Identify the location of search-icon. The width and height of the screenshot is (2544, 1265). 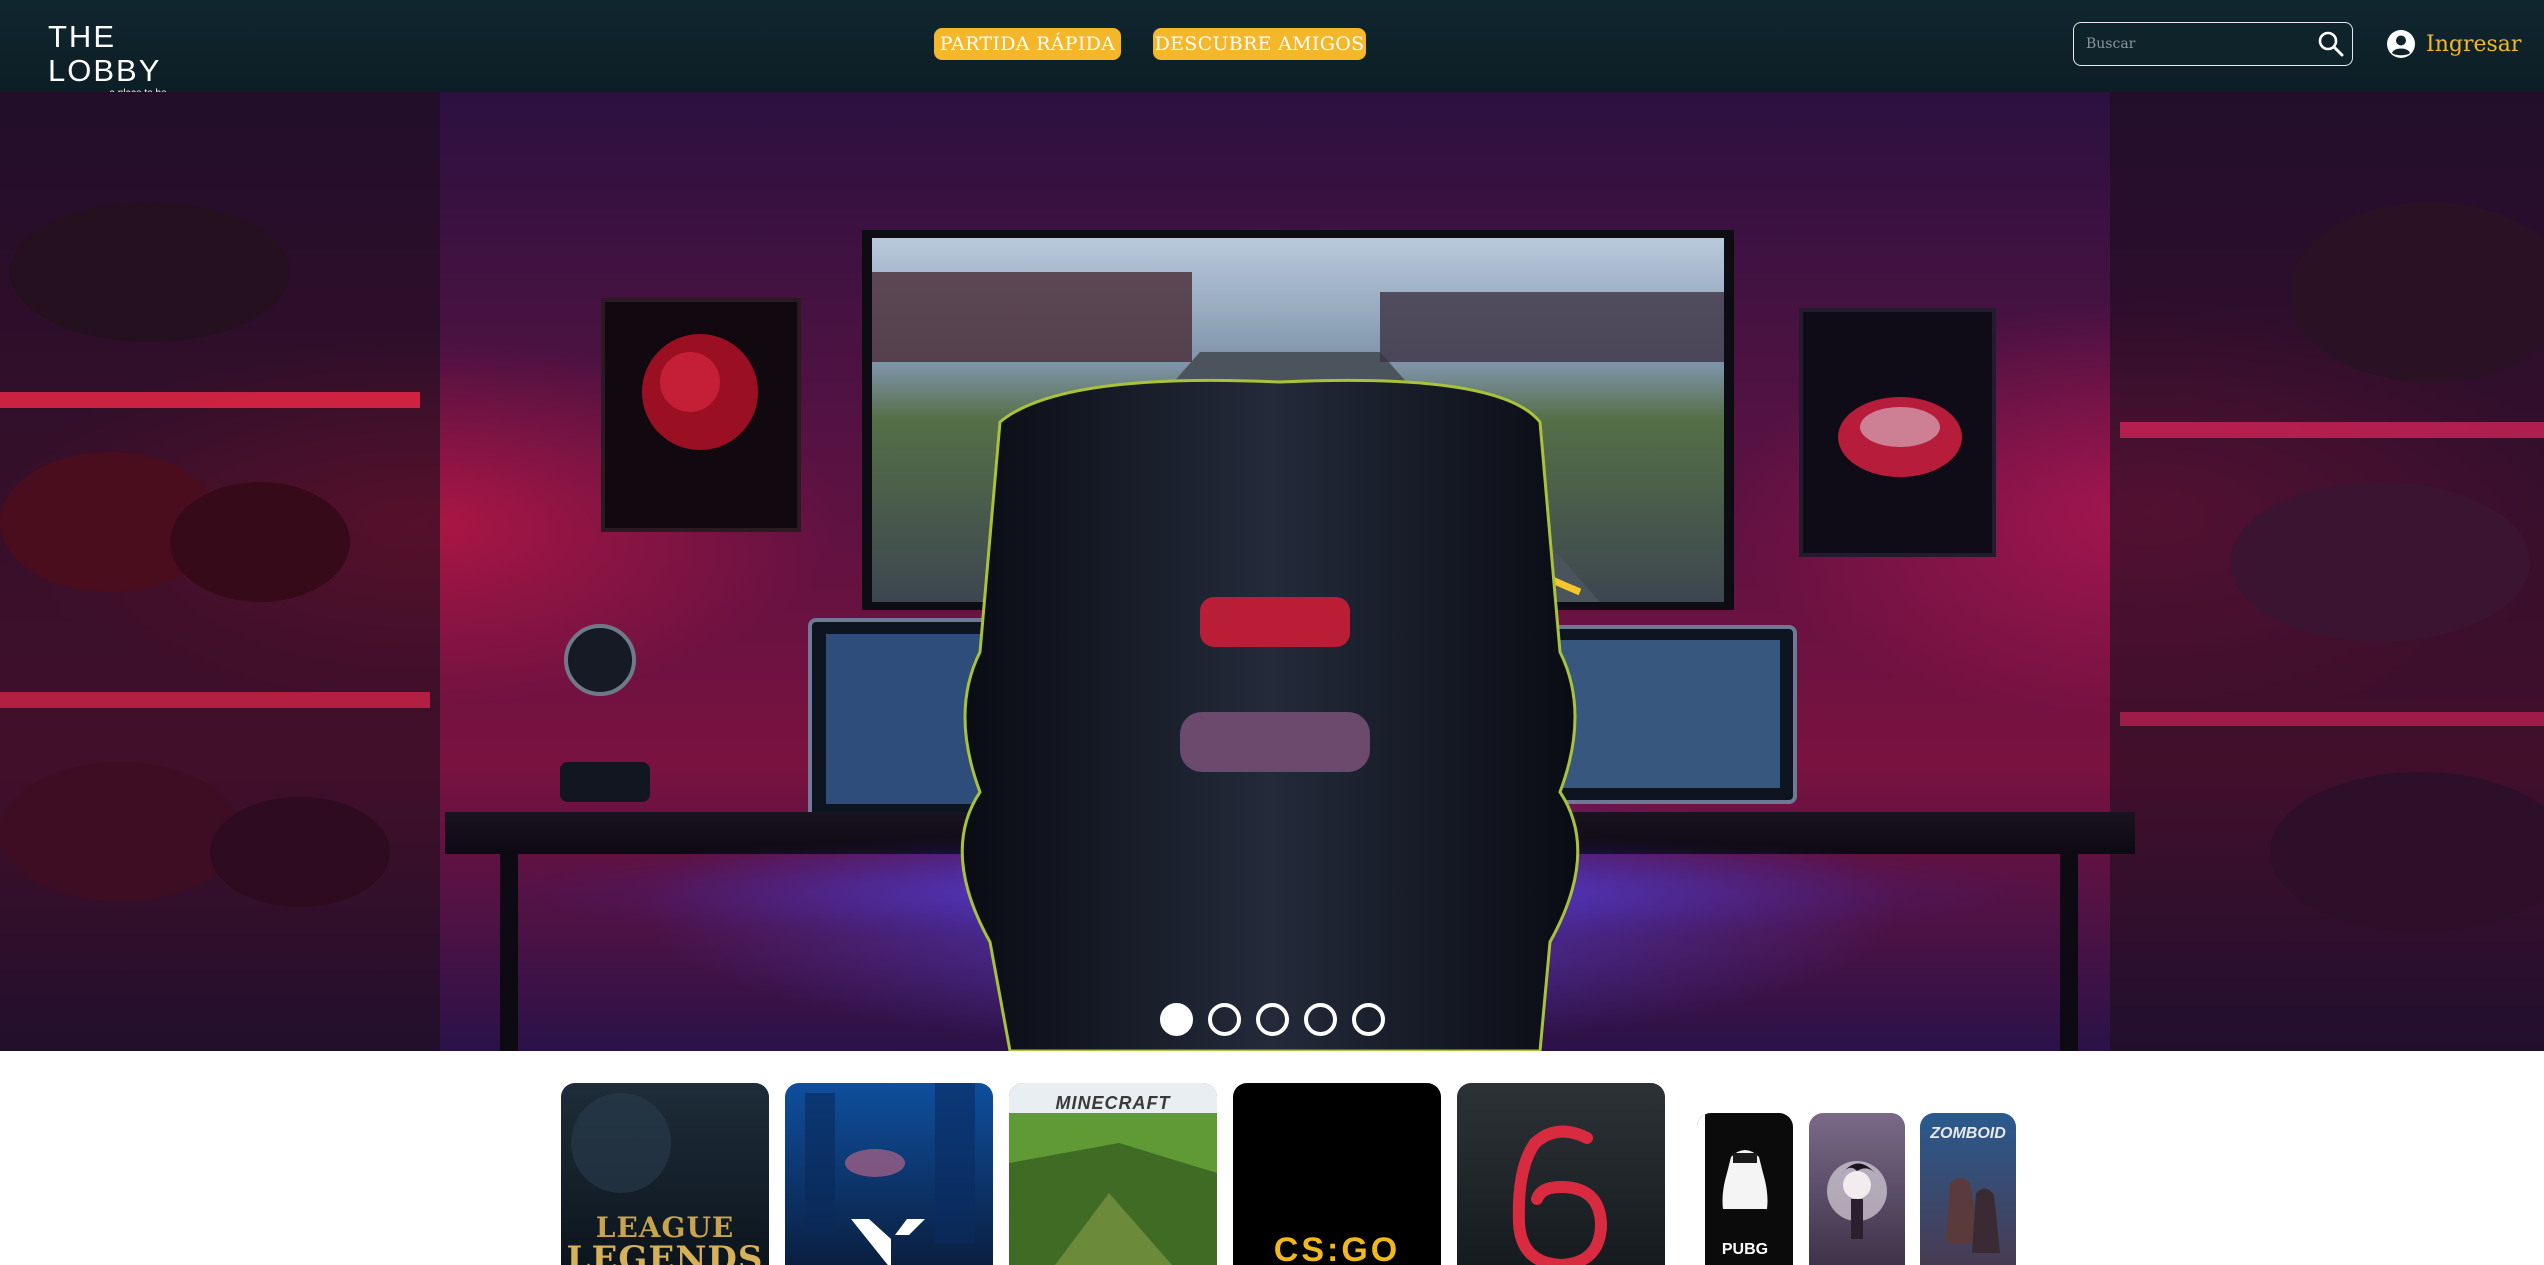
(2331, 44).